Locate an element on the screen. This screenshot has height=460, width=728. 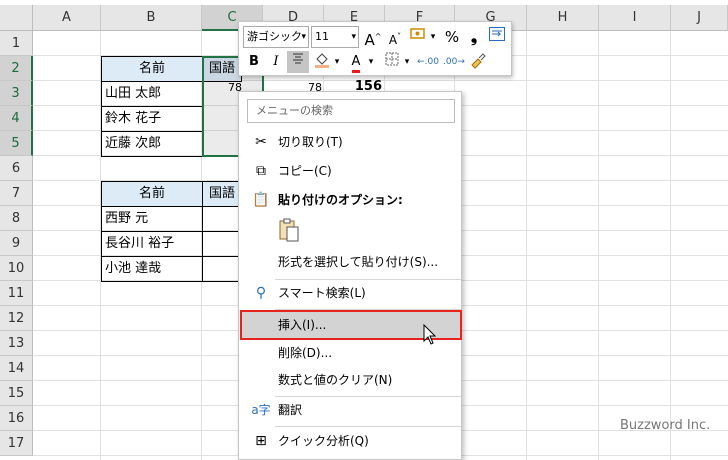
format-painter-icon is located at coordinates (478, 61).